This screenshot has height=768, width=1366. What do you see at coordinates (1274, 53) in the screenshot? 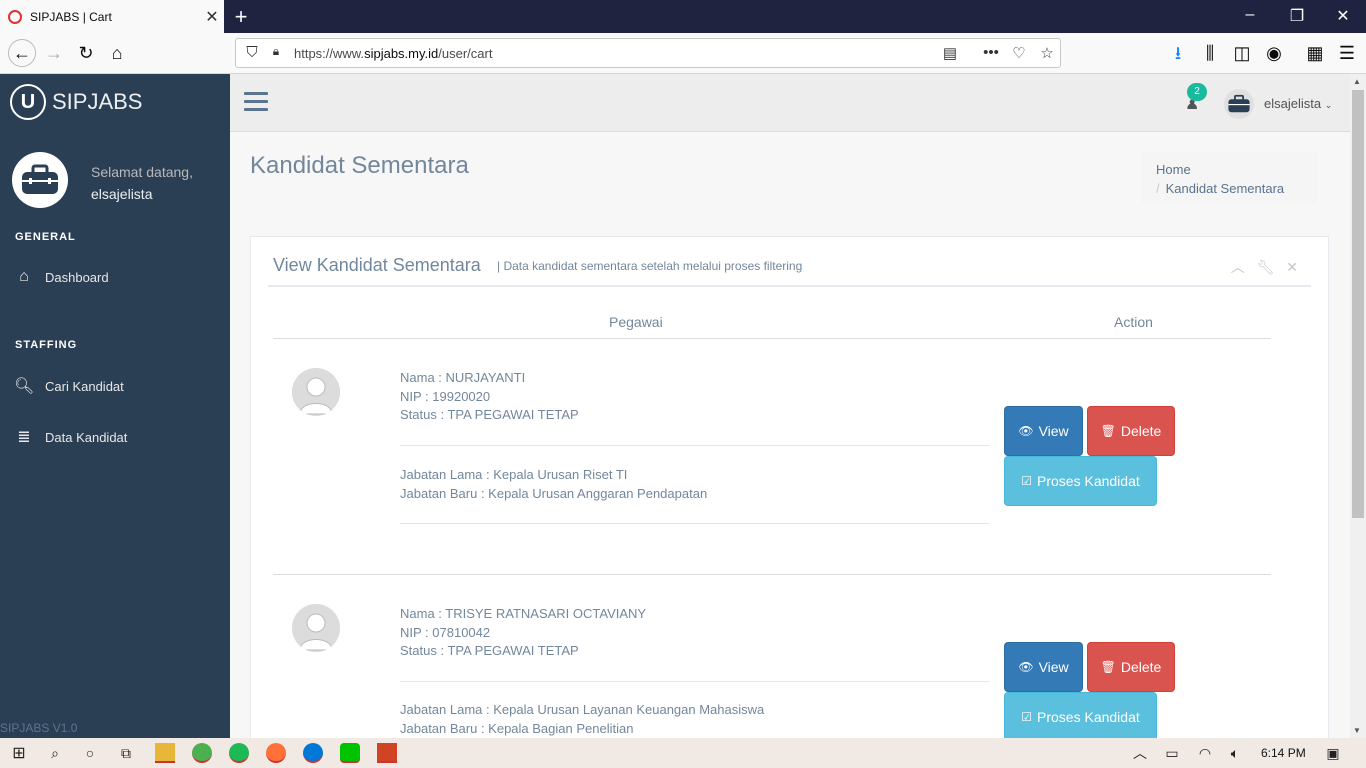
I see `account-icon: ◉` at bounding box center [1274, 53].